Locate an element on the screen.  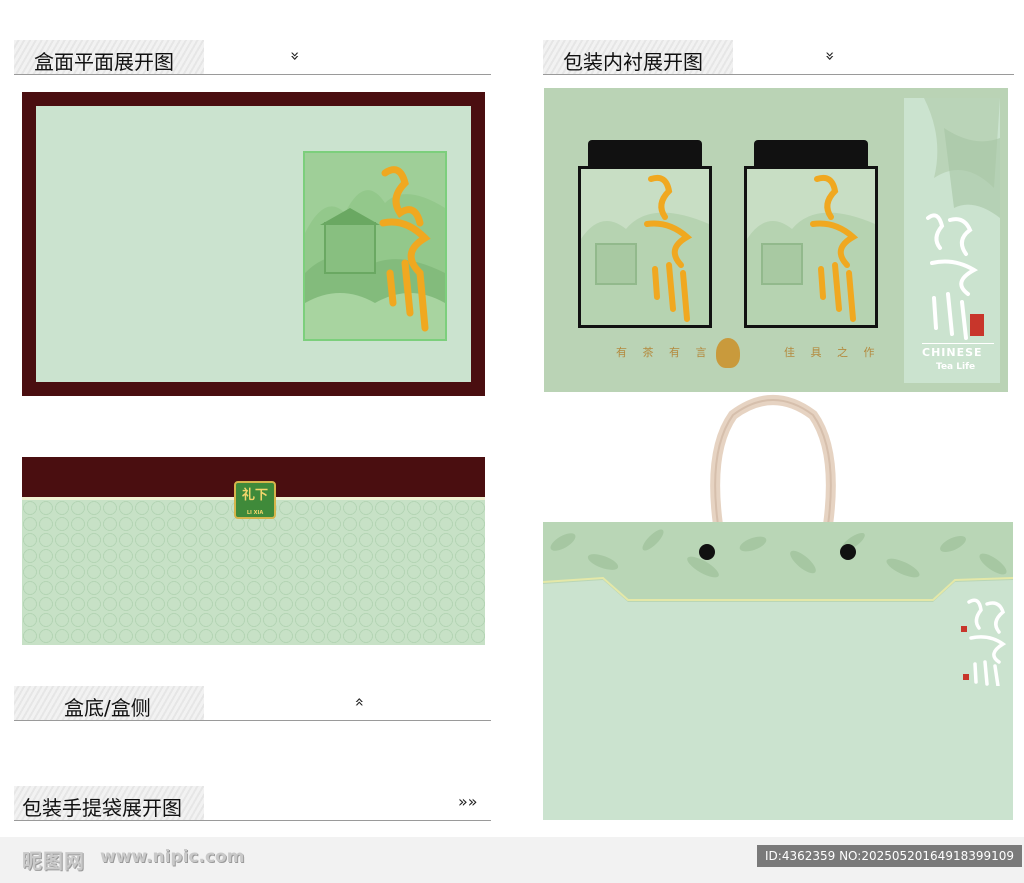
bag-hole-left is located at coordinates (707, 552).